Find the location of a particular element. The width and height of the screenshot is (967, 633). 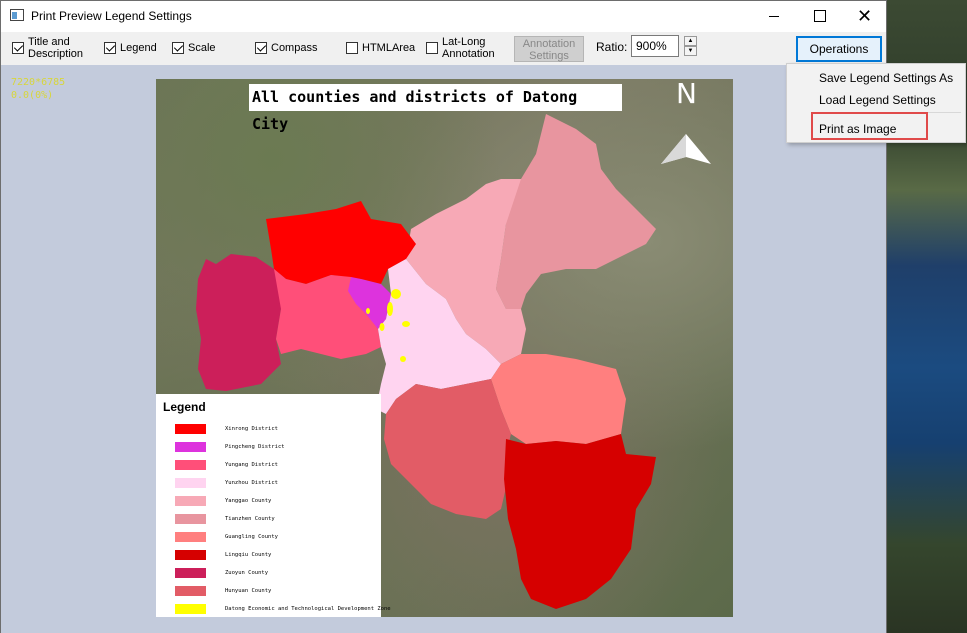

checkbox-label: HTMLArea is located at coordinates (389, 48).